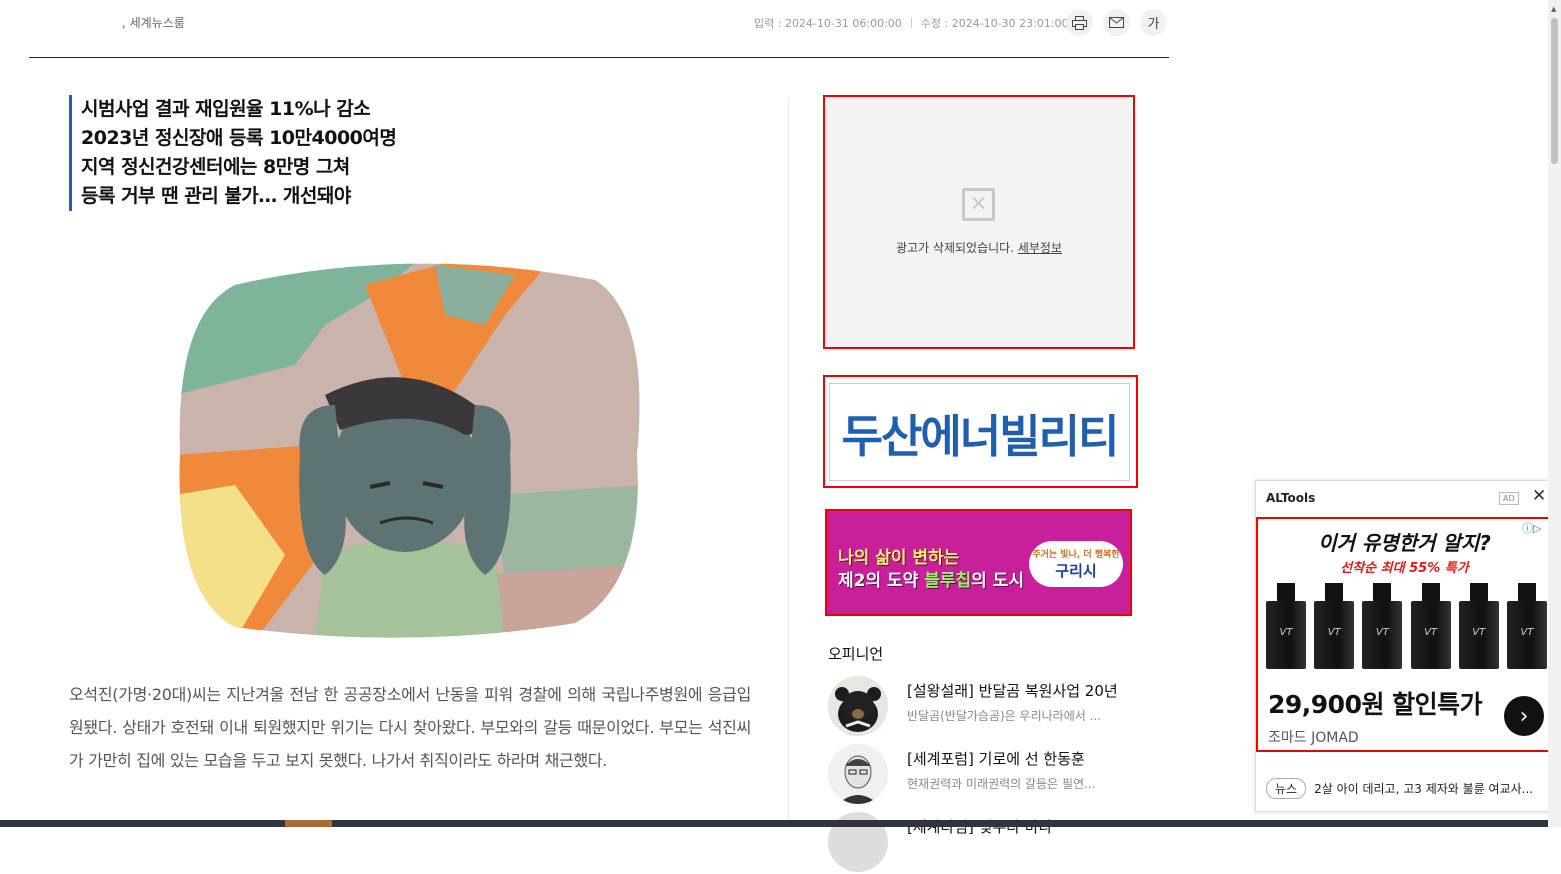  Describe the element at coordinates (1375, 704) in the screenshot. I see `ad-price: 29,900원 할인특가` at that location.